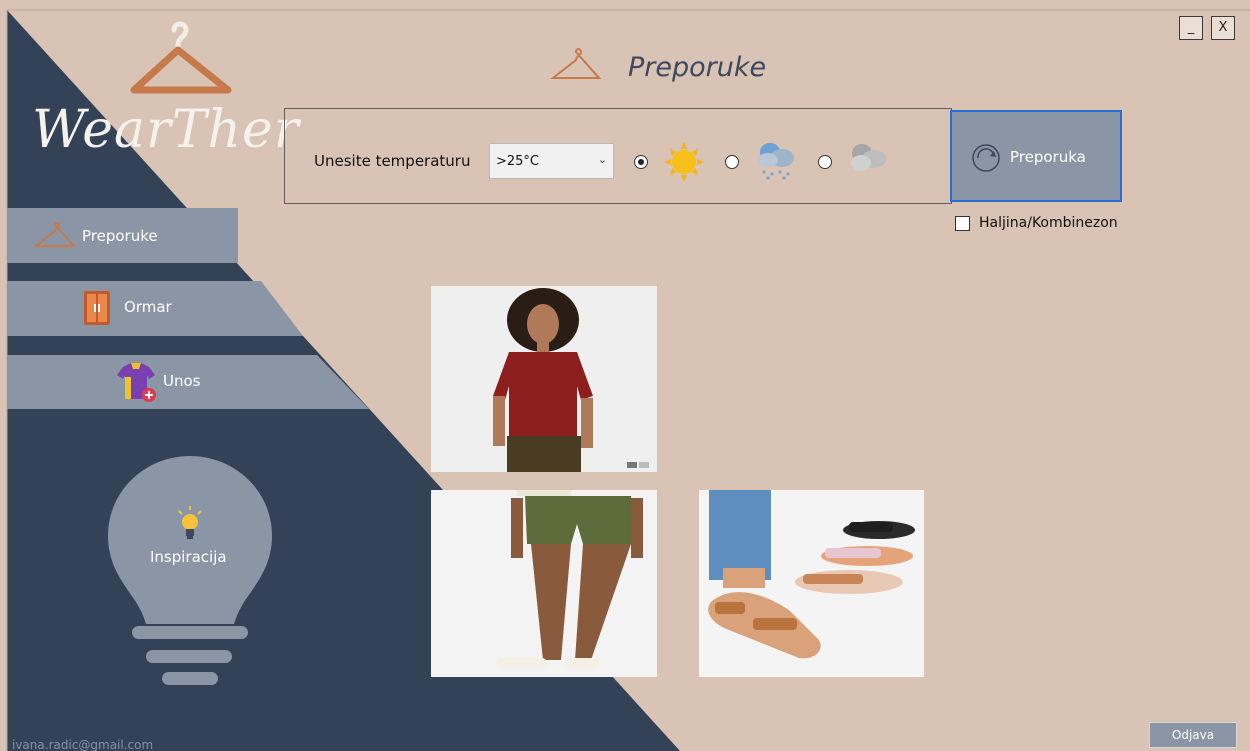 The width and height of the screenshot is (1250, 751). What do you see at coordinates (1048, 223) in the screenshot?
I see `dress-checkbox-label: Haljina/Kombinezon` at bounding box center [1048, 223].